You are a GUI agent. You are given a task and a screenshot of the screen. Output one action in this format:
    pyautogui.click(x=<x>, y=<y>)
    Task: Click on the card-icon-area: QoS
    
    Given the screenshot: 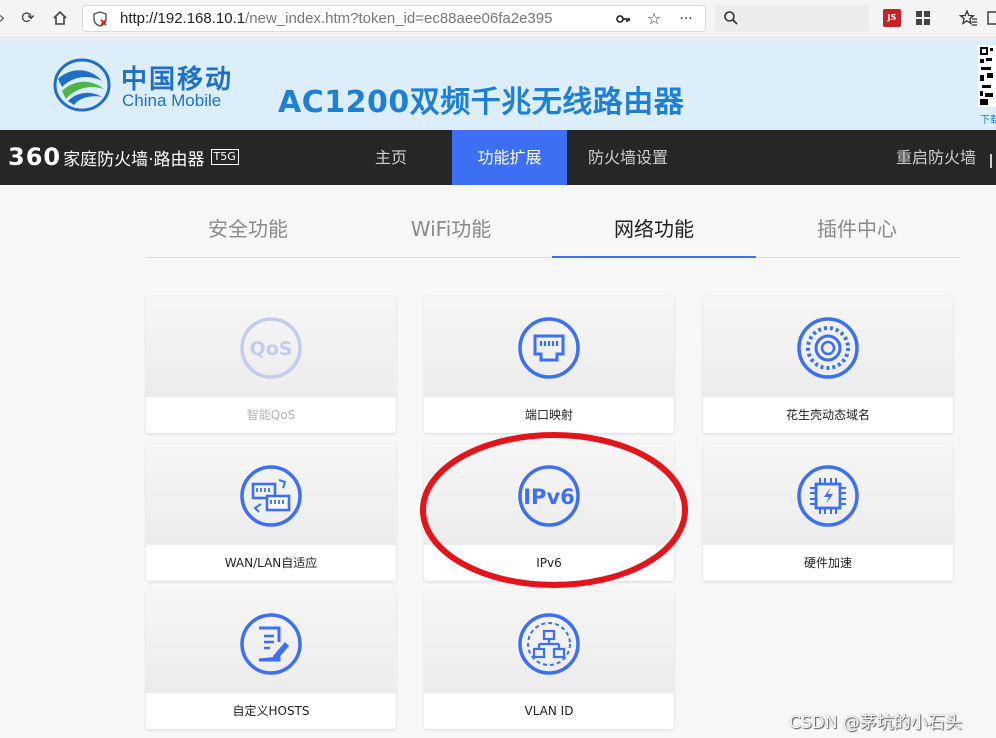 What is the action you would take?
    pyautogui.click(x=271, y=346)
    